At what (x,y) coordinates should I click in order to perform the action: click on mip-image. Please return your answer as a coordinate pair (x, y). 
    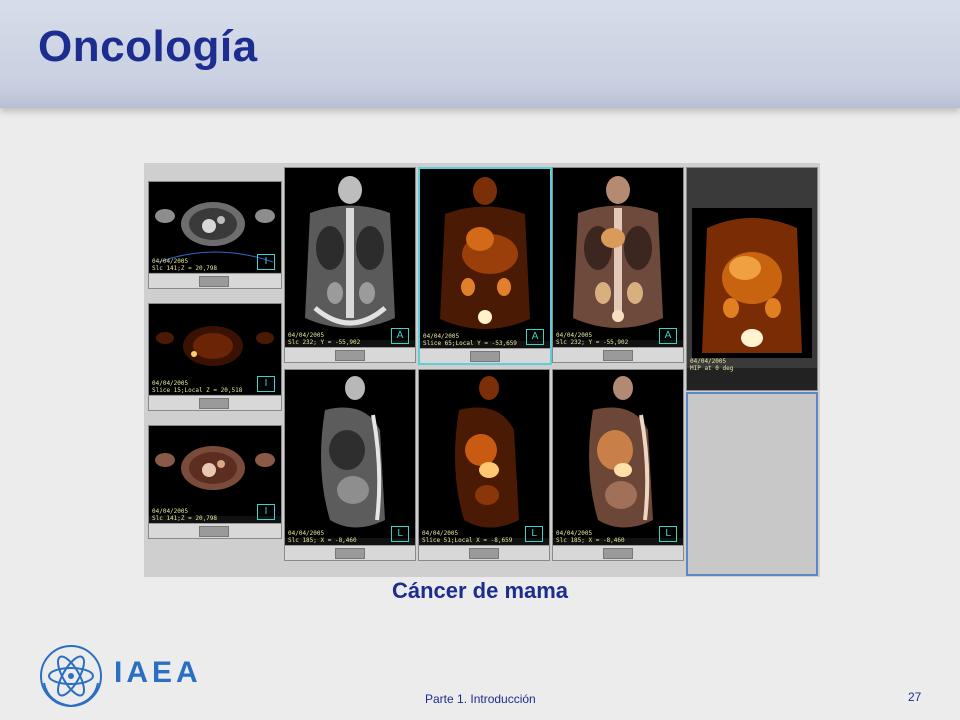
    Looking at the image, I should click on (752, 268).